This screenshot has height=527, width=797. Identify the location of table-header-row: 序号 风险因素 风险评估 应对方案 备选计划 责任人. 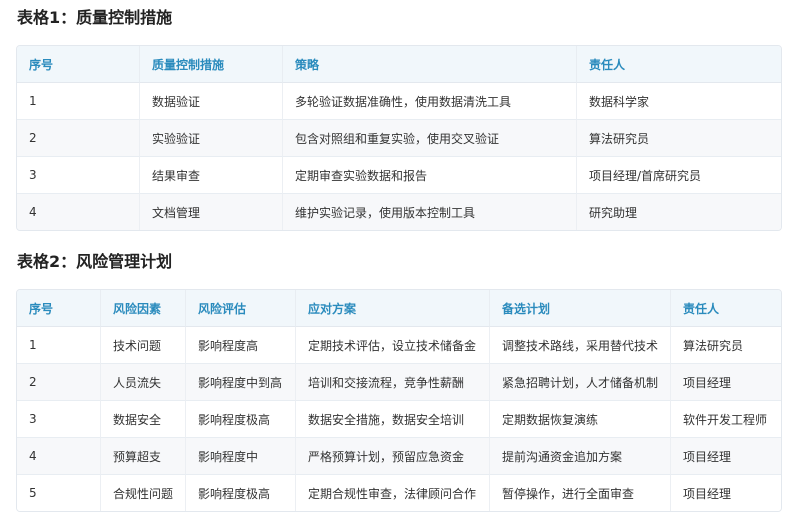
(399, 308).